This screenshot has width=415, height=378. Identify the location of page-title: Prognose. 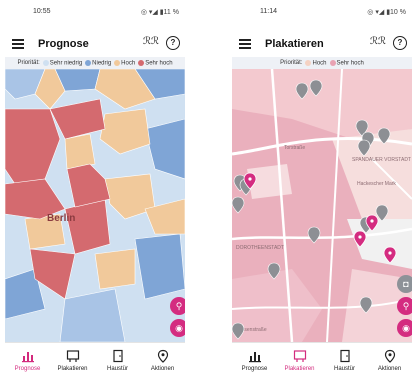
(63, 44).